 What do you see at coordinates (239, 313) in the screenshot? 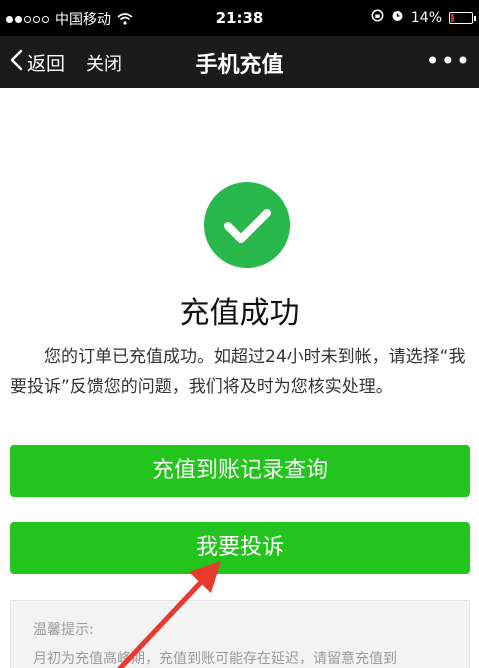
I see `success-title: 充值成功` at bounding box center [239, 313].